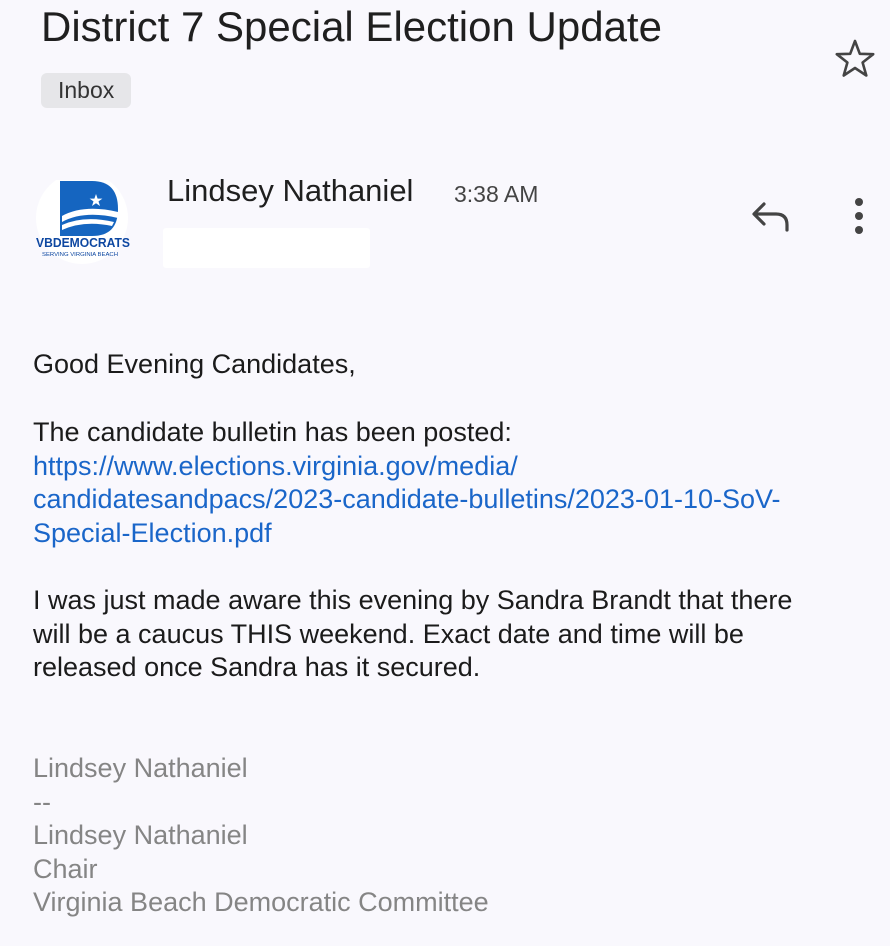  Describe the element at coordinates (496, 194) in the screenshot. I see `sent-time: 3:38 AM` at that location.